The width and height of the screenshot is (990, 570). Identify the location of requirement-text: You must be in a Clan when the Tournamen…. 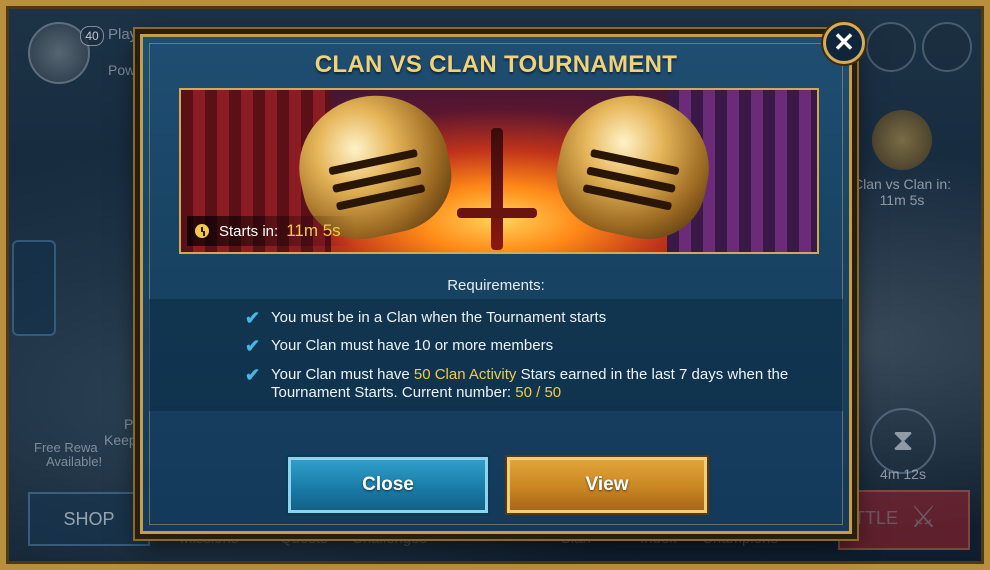
(439, 317).